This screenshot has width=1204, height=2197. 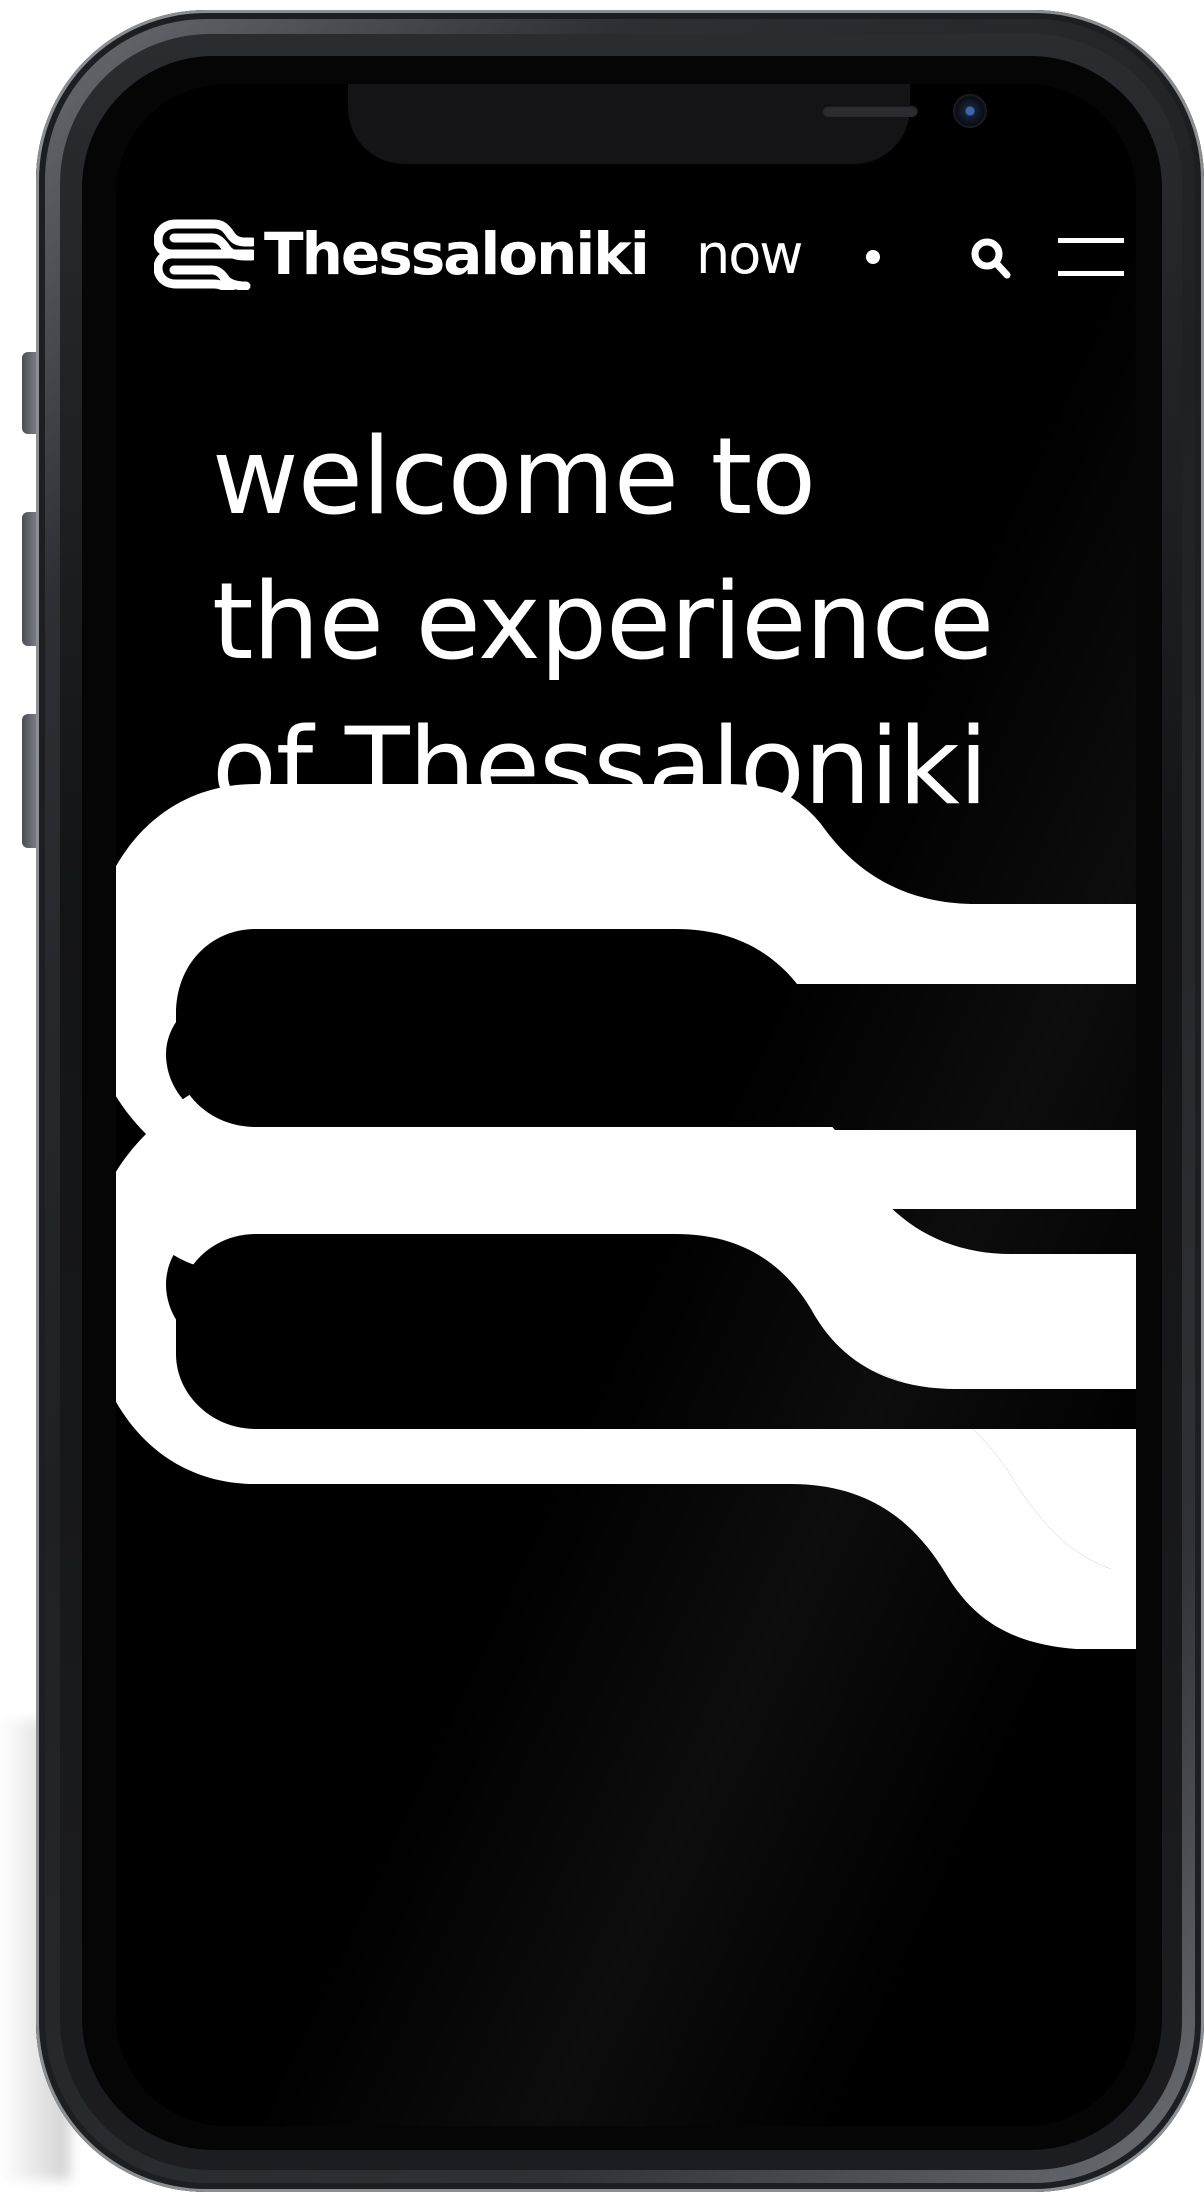 I want to click on notch, so click(x=667, y=124).